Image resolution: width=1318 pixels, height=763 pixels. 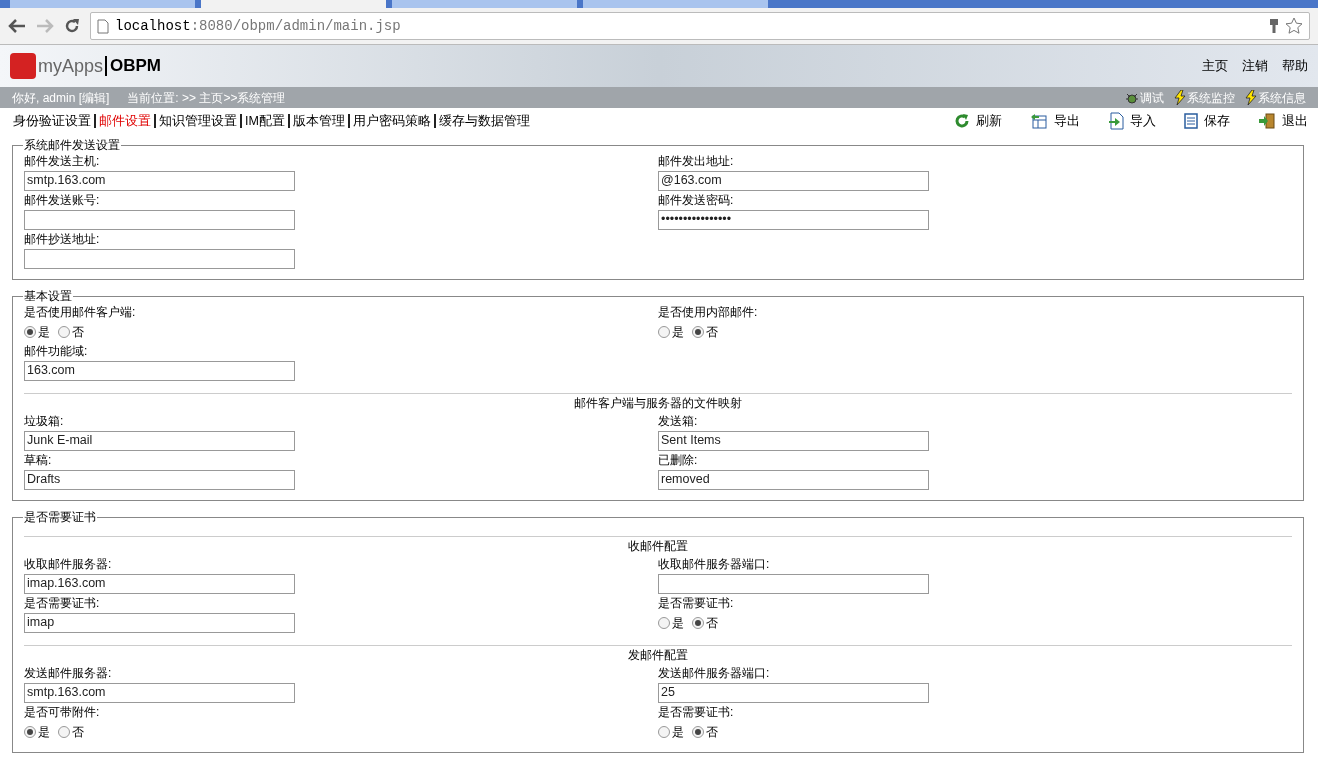 What do you see at coordinates (48, 296) in the screenshot?
I see `section-legend: 基本设置` at bounding box center [48, 296].